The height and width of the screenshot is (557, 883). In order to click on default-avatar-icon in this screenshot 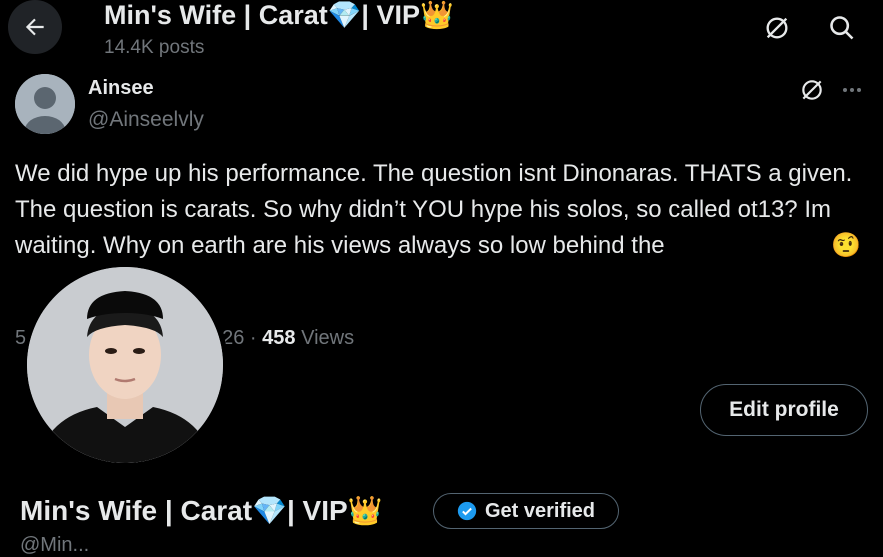, I will do `click(45, 104)`.